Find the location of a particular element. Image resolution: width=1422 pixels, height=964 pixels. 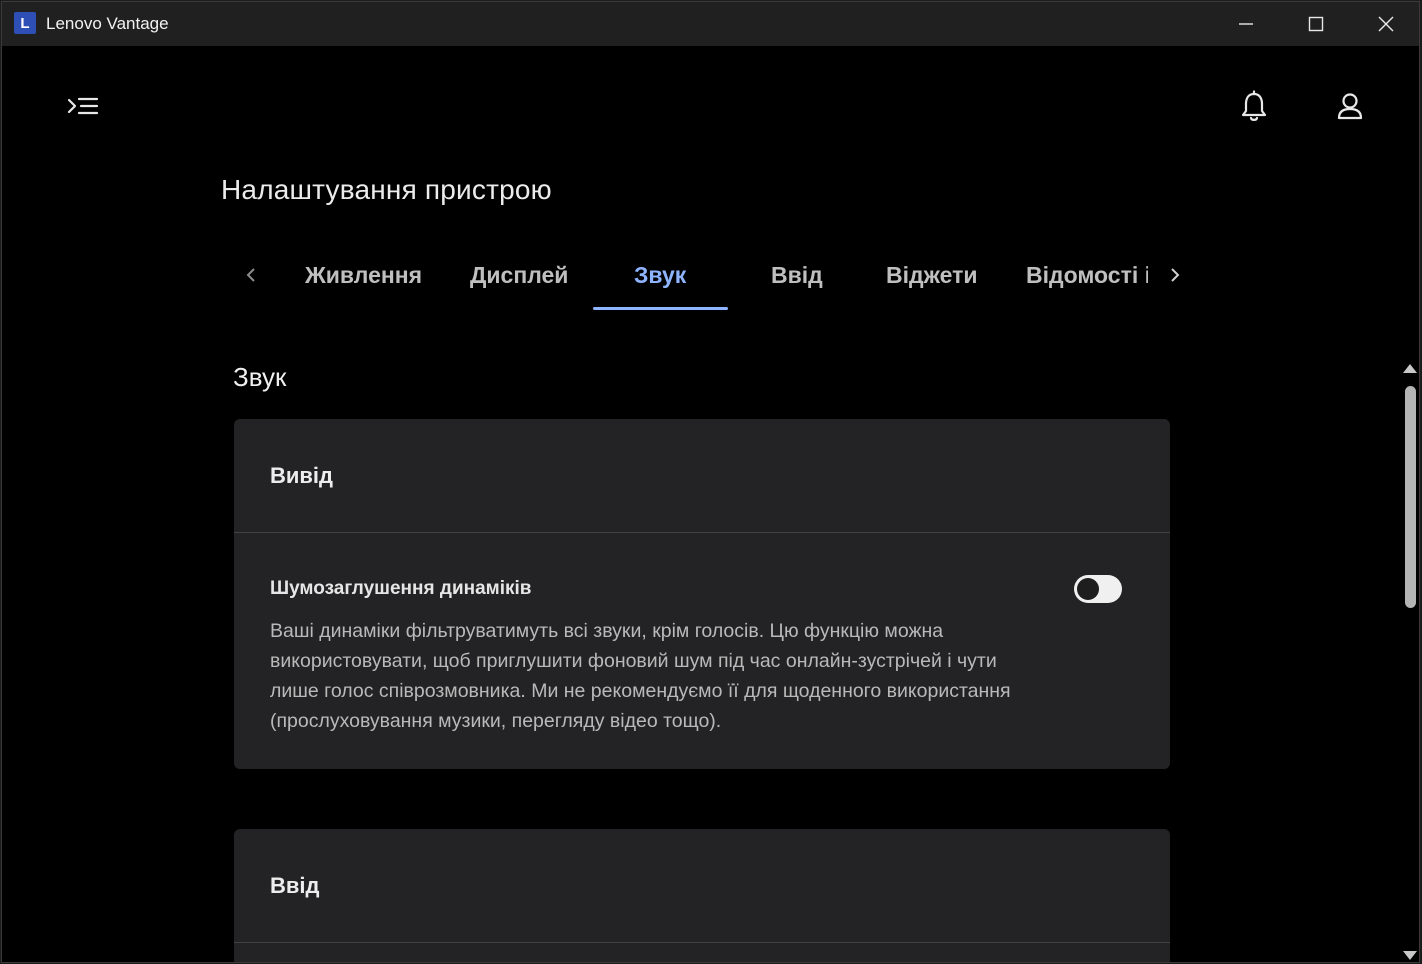

toggle-knob is located at coordinates (1088, 589).